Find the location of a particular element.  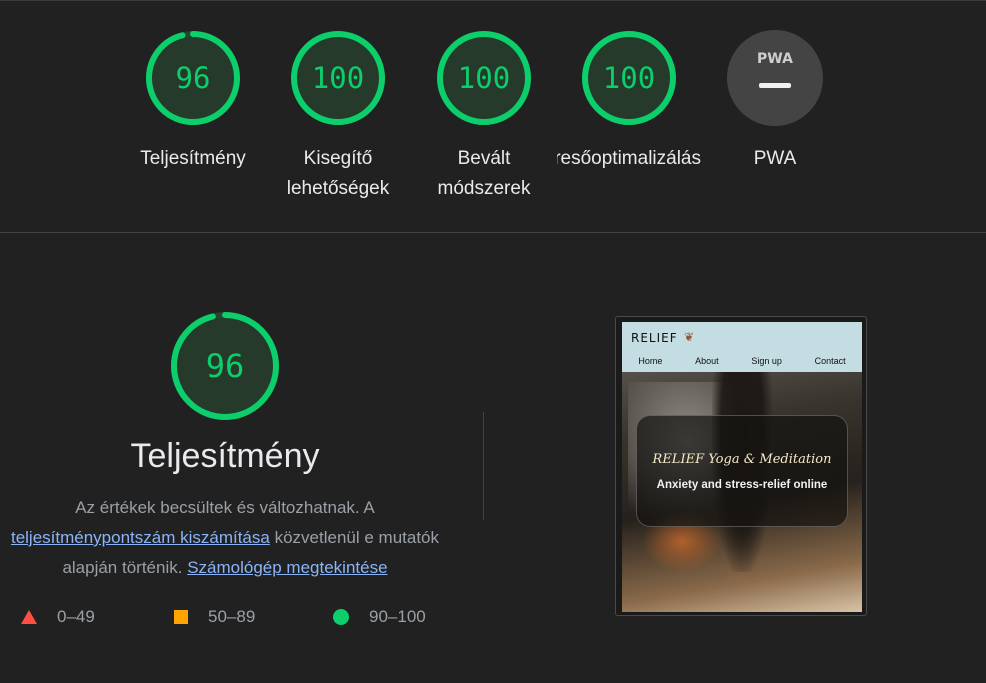

legend-range: 50–89 is located at coordinates (232, 616).